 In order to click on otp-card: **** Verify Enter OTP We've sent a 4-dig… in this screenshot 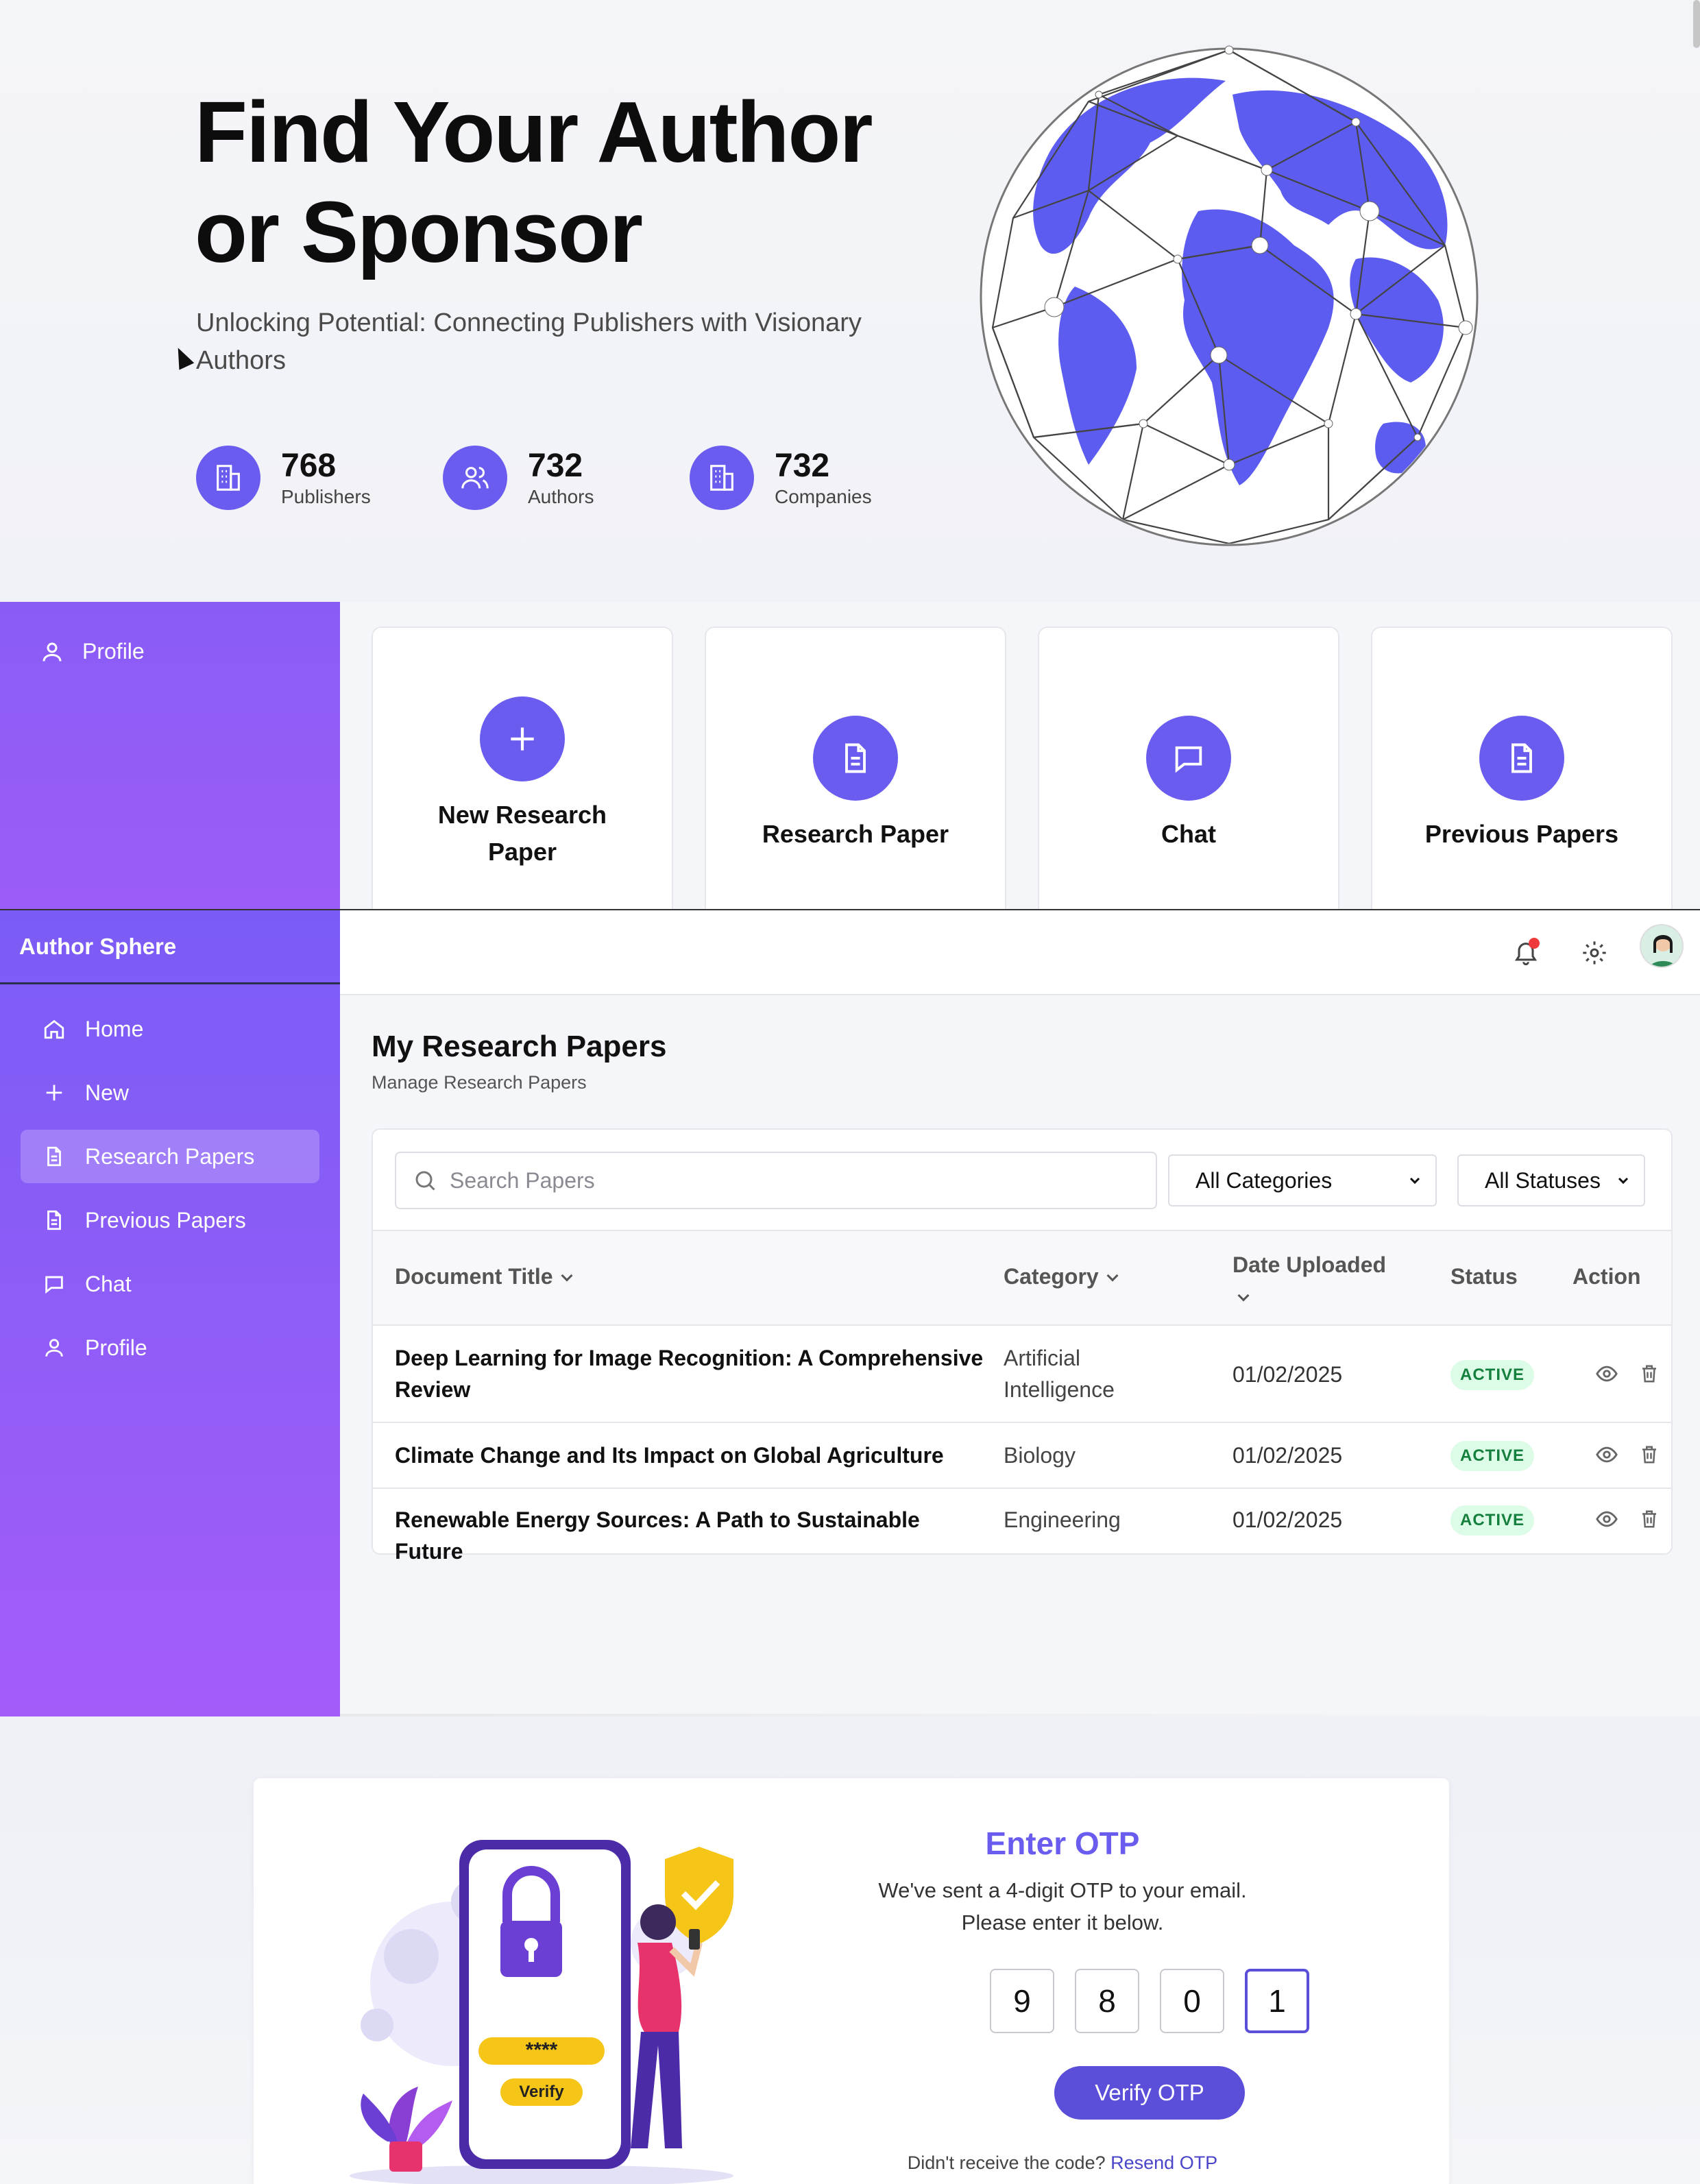, I will do `click(851, 1981)`.